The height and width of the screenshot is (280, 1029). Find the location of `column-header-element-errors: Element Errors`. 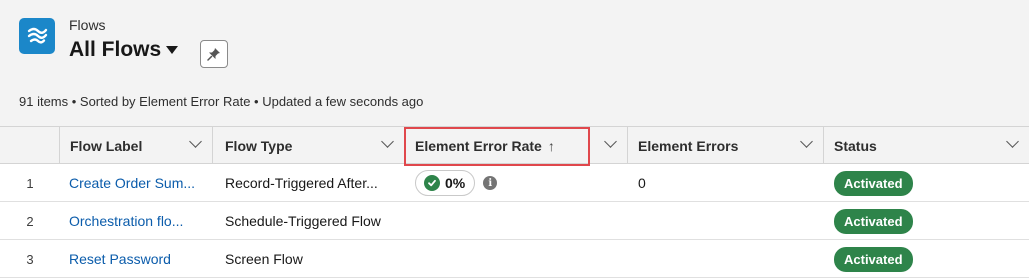

column-header-element-errors: Element Errors is located at coordinates (726, 145).